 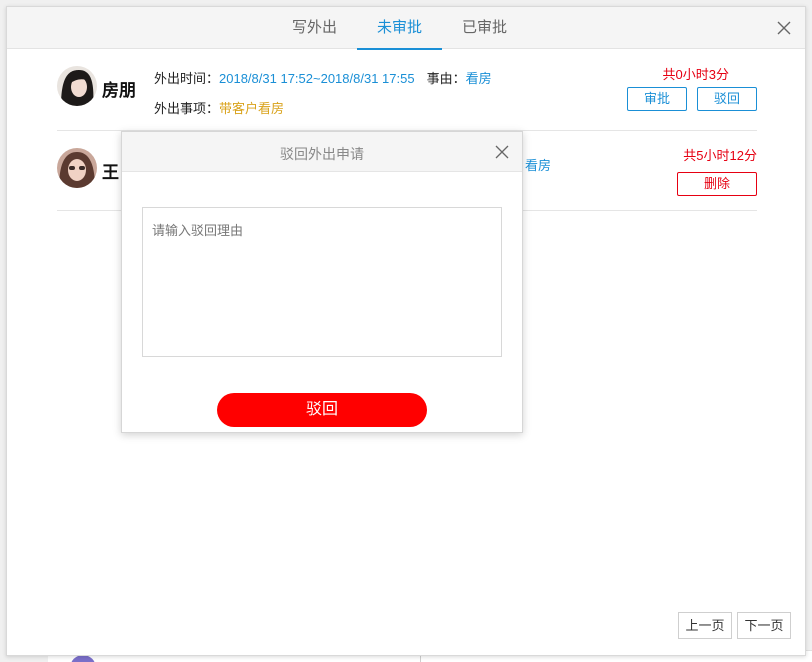 I want to click on outing-item-line: 外出事项：带客户看房, so click(x=219, y=107).